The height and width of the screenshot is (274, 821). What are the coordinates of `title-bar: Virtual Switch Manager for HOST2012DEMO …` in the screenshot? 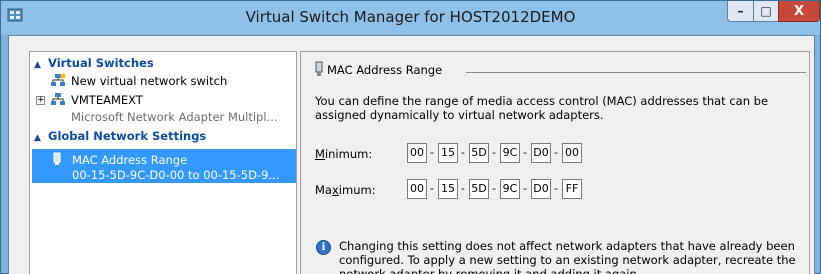 It's located at (410, 18).